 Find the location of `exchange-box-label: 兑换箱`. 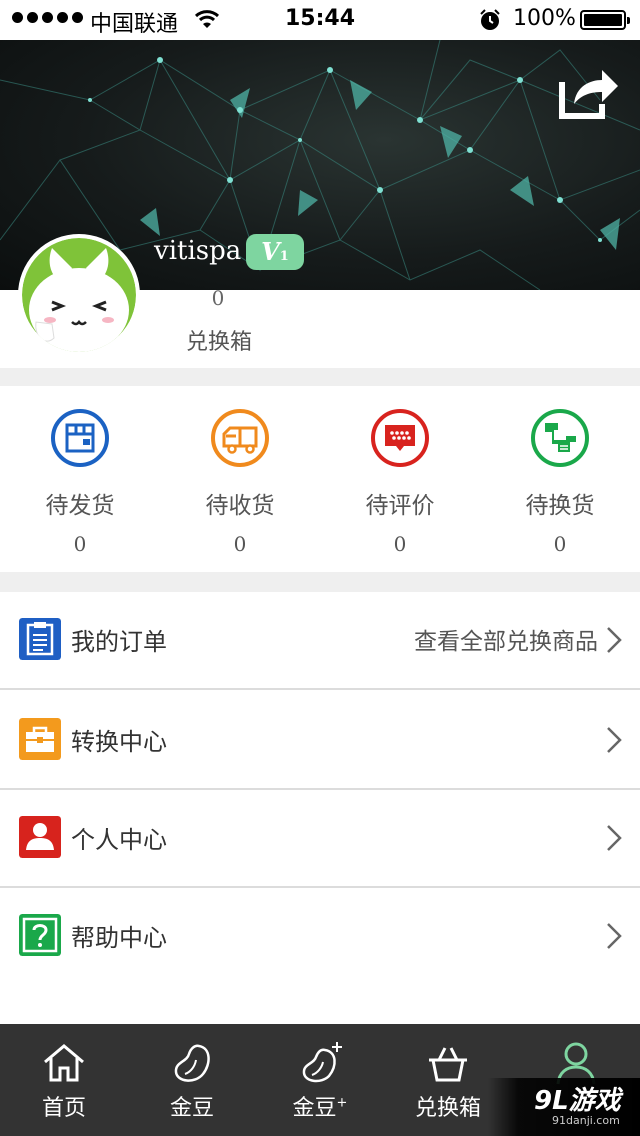

exchange-box-label: 兑换箱 is located at coordinates (219, 340).